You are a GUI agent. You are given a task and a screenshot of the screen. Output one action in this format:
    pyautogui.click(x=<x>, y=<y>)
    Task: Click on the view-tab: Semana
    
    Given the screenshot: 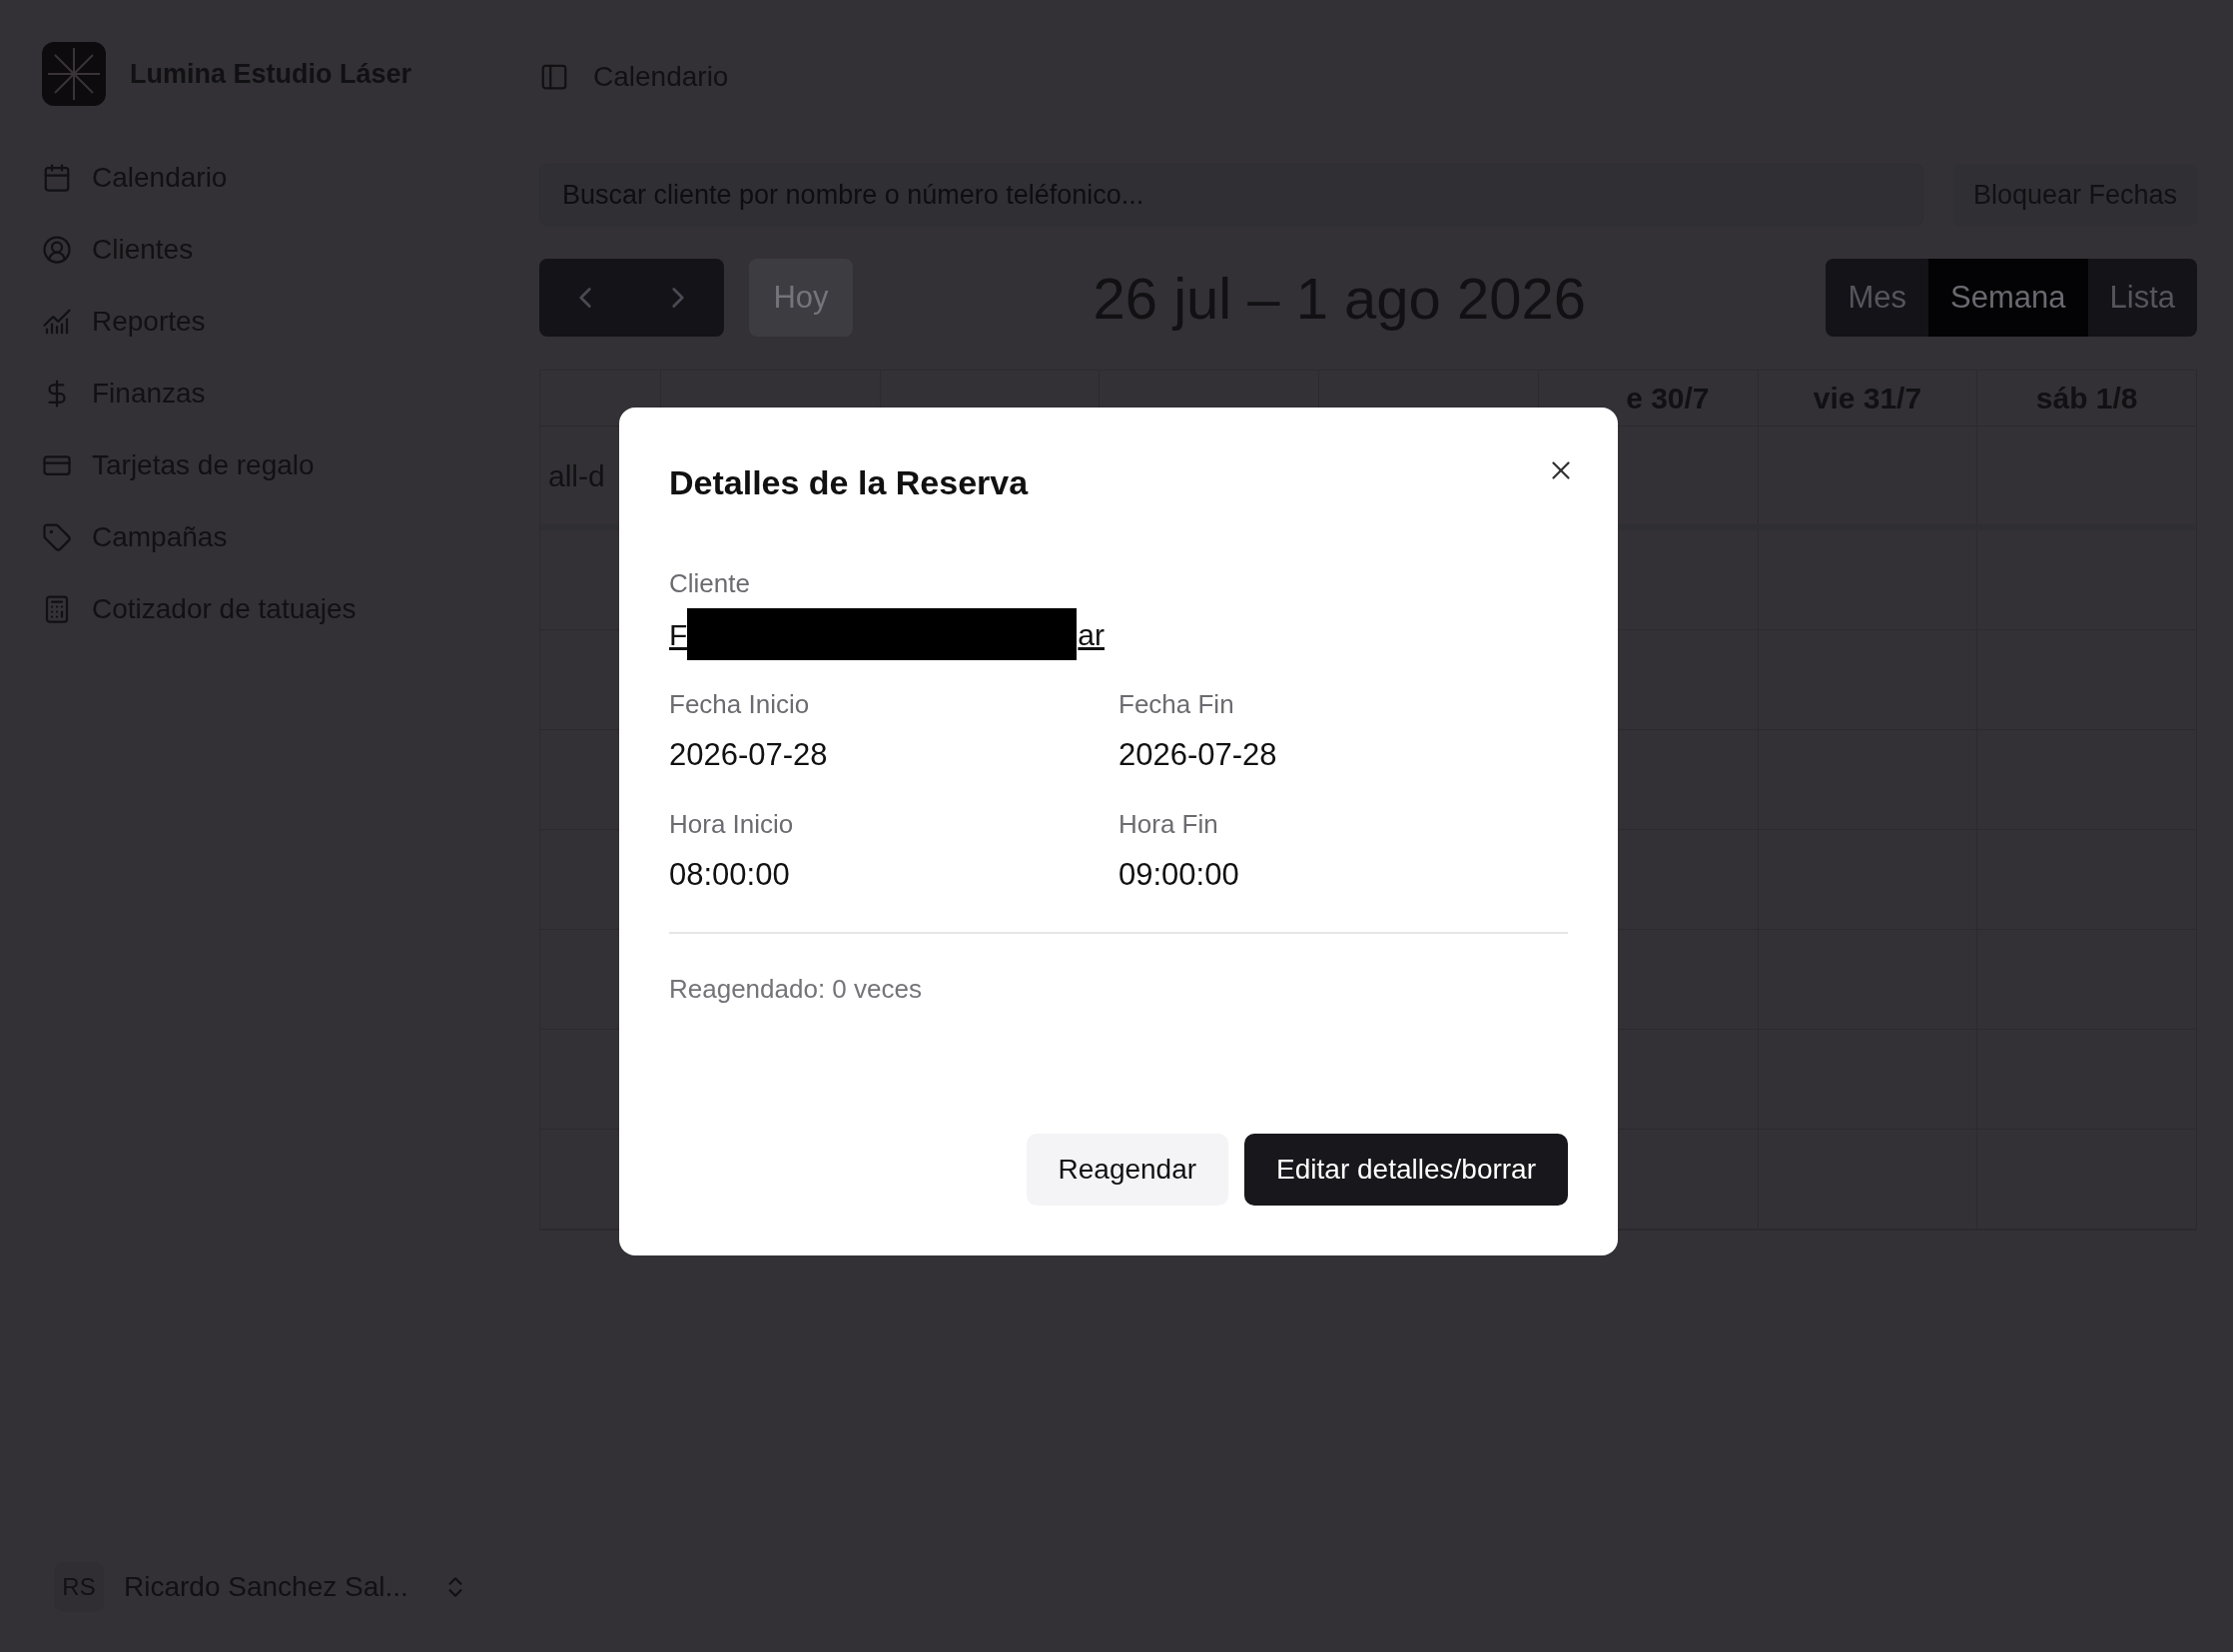 What is the action you would take?
    pyautogui.click(x=2008, y=298)
    